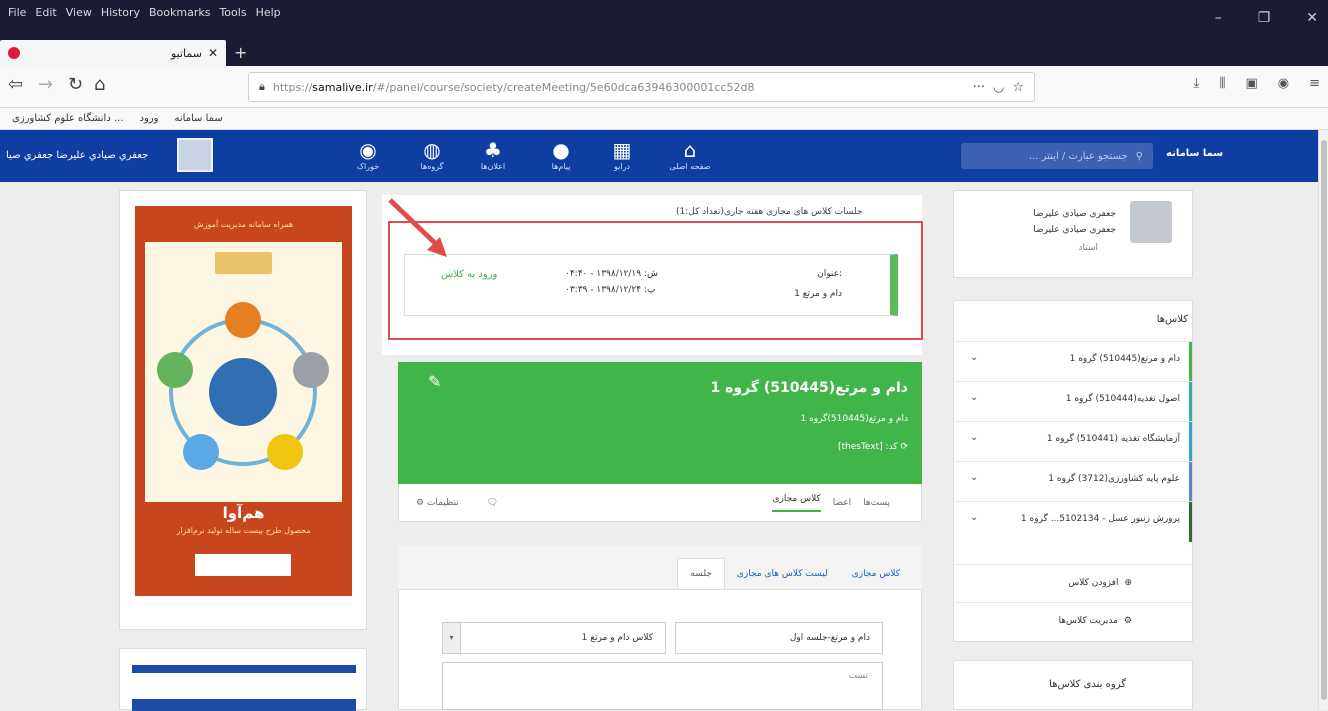 Image resolution: width=1328 pixels, height=711 pixels. What do you see at coordinates (622, 150) in the screenshot?
I see `drive-icon: ▦` at bounding box center [622, 150].